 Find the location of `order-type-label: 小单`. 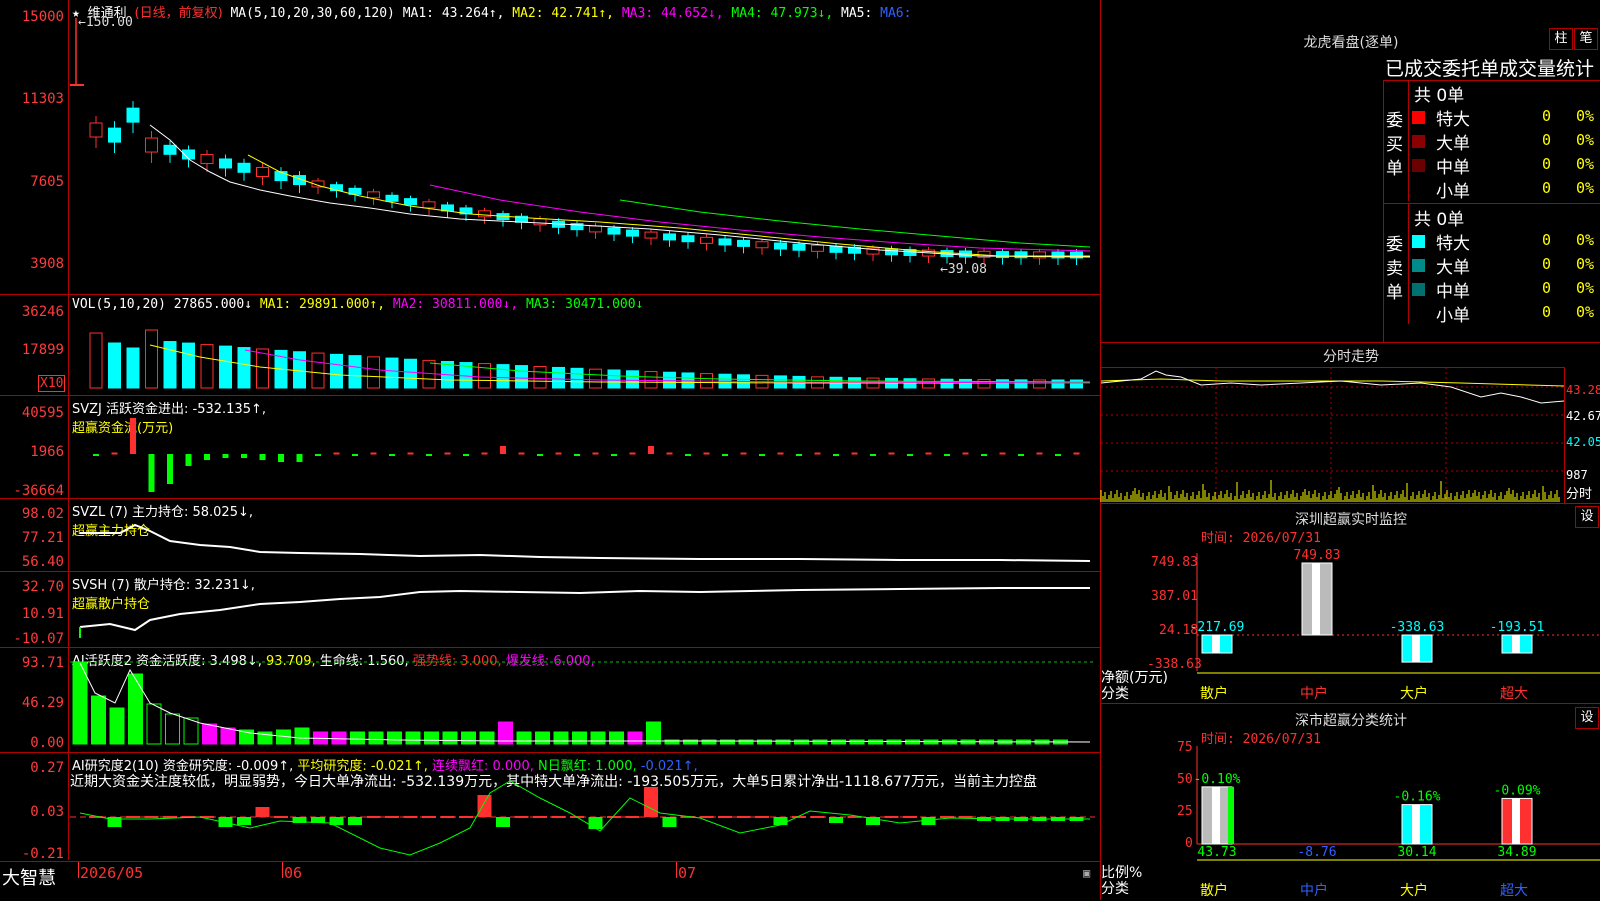

order-type-label: 小单 is located at coordinates (1453, 316).